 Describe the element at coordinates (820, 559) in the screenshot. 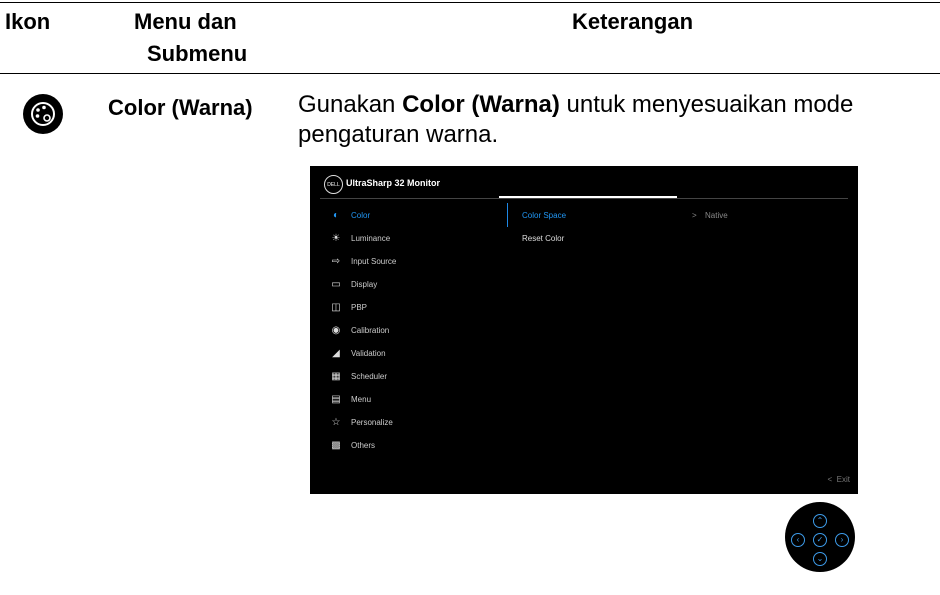

I see `joystick-down-icon: ⌄` at that location.